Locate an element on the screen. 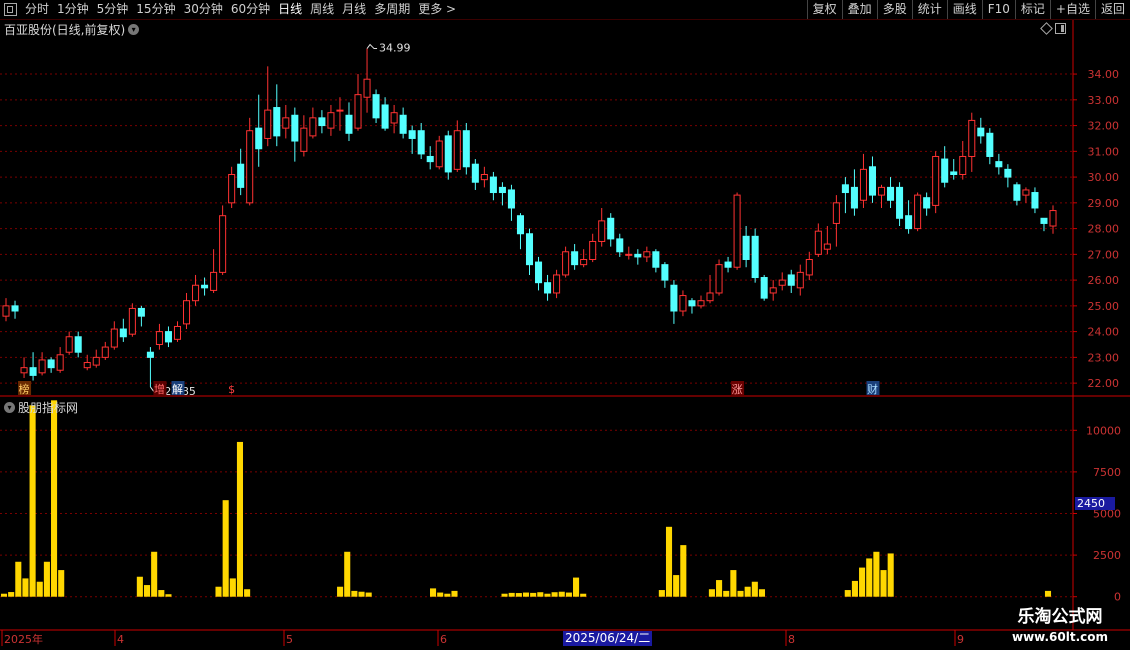 This screenshot has height=650, width=1130. date-tick-label: 4 is located at coordinates (120, 639).